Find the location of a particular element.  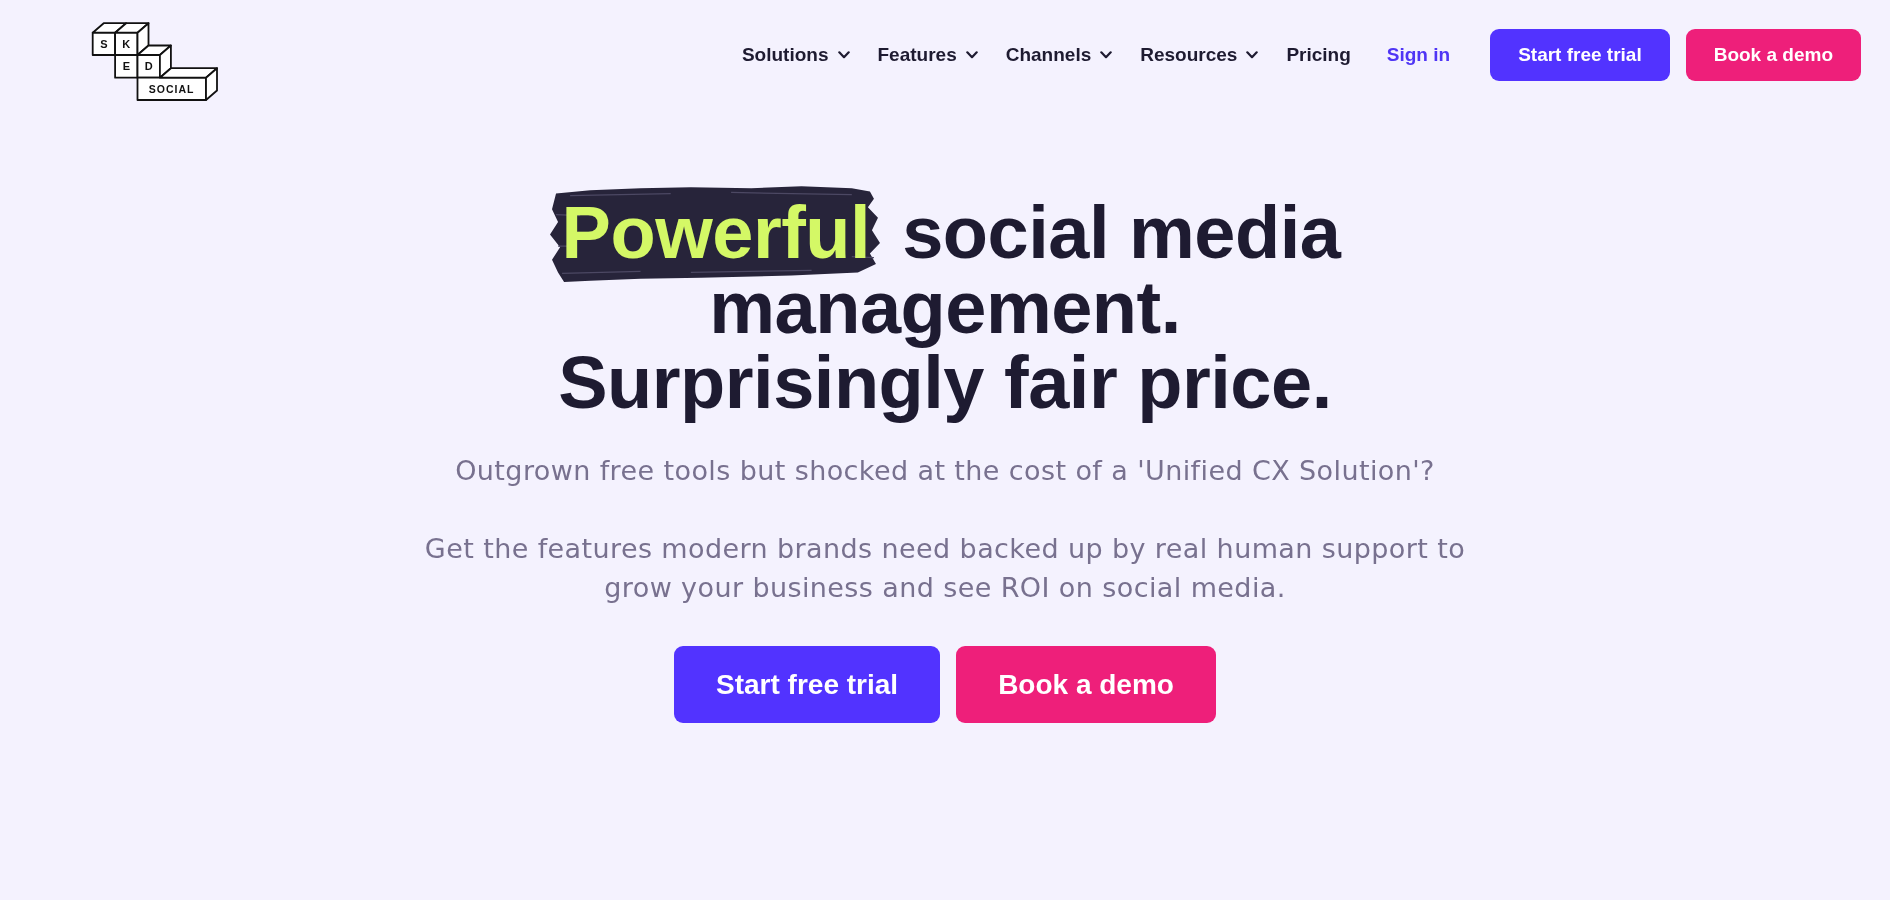

nav-menu-item: Channels is located at coordinates (1059, 55).